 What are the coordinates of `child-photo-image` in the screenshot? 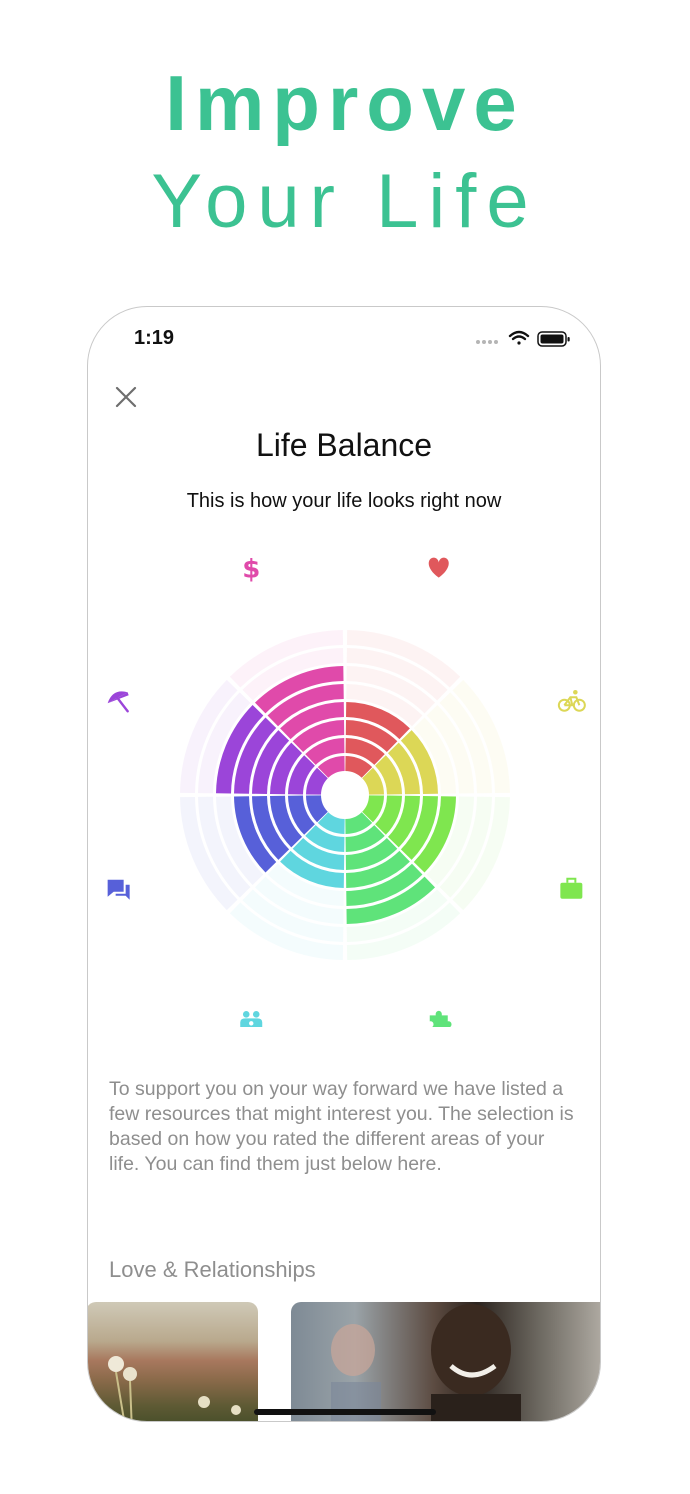 It's located at (426, 1362).